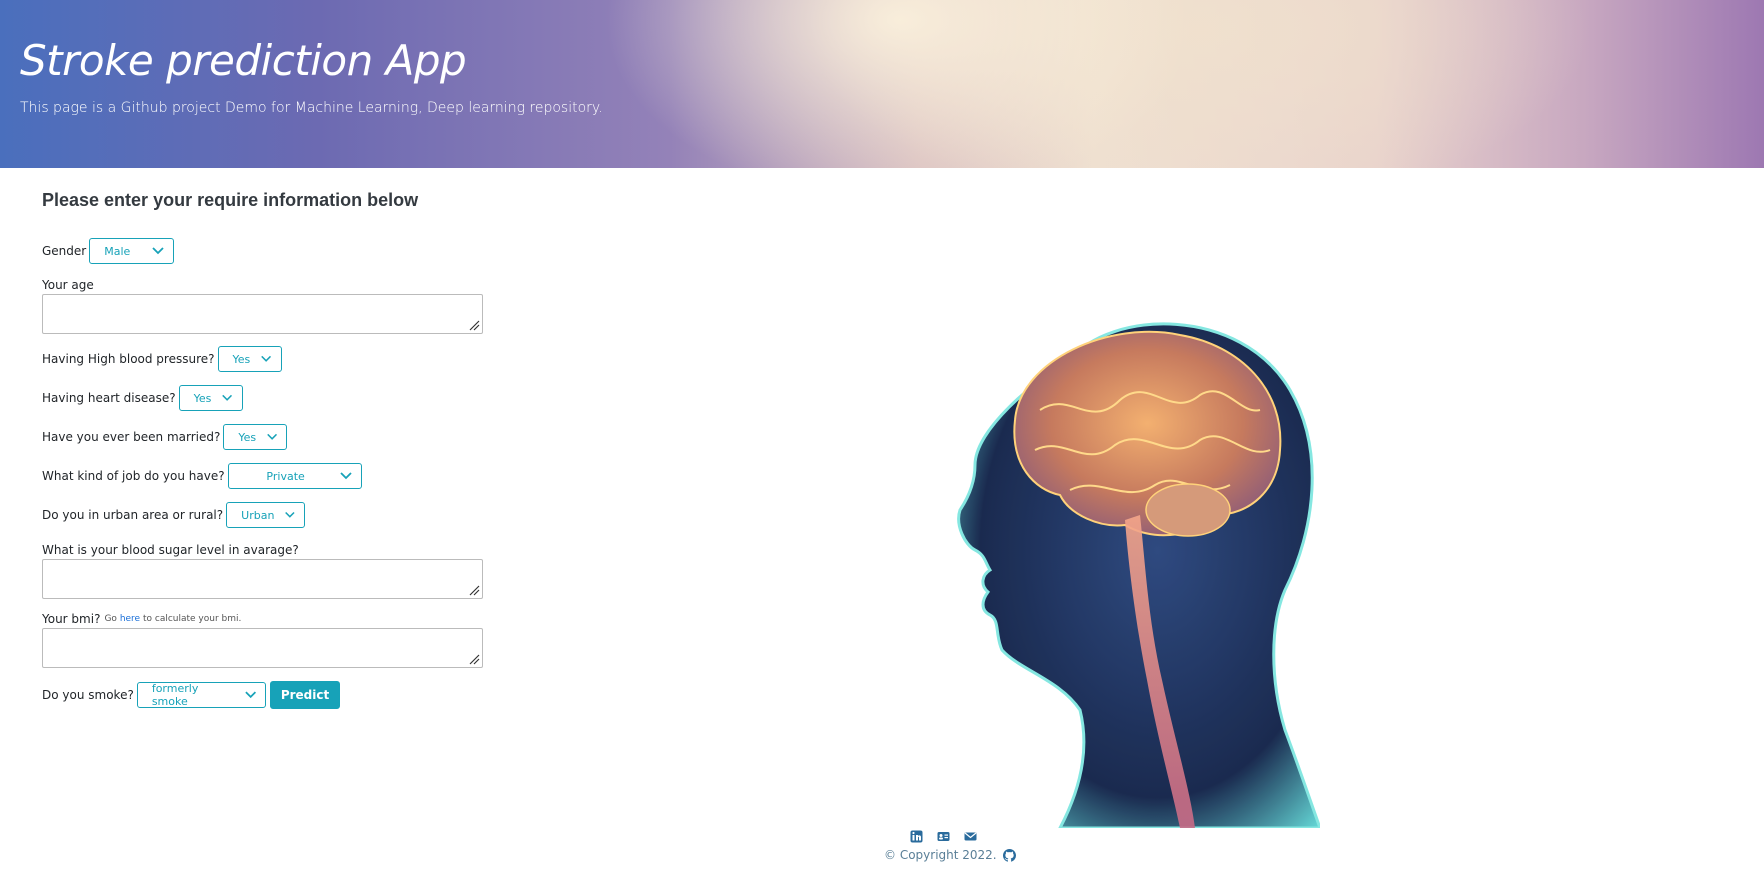 Image resolution: width=1764 pixels, height=880 pixels. What do you see at coordinates (916, 836) in the screenshot?
I see `linkedin-icon` at bounding box center [916, 836].